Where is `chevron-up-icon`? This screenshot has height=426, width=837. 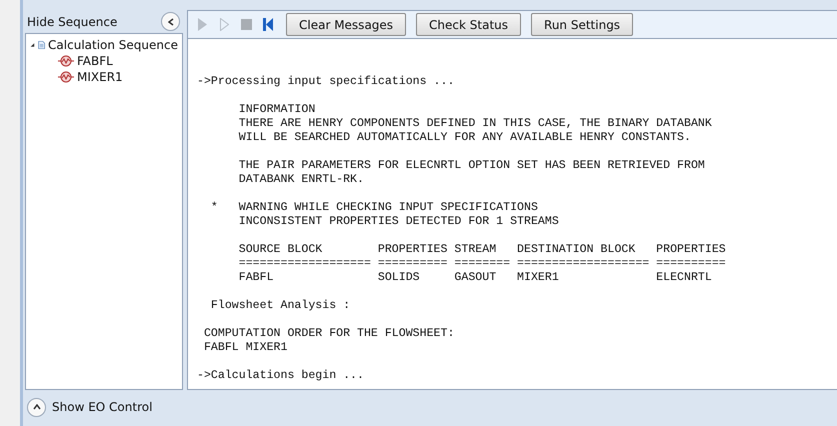
chevron-up-icon is located at coordinates (36, 407).